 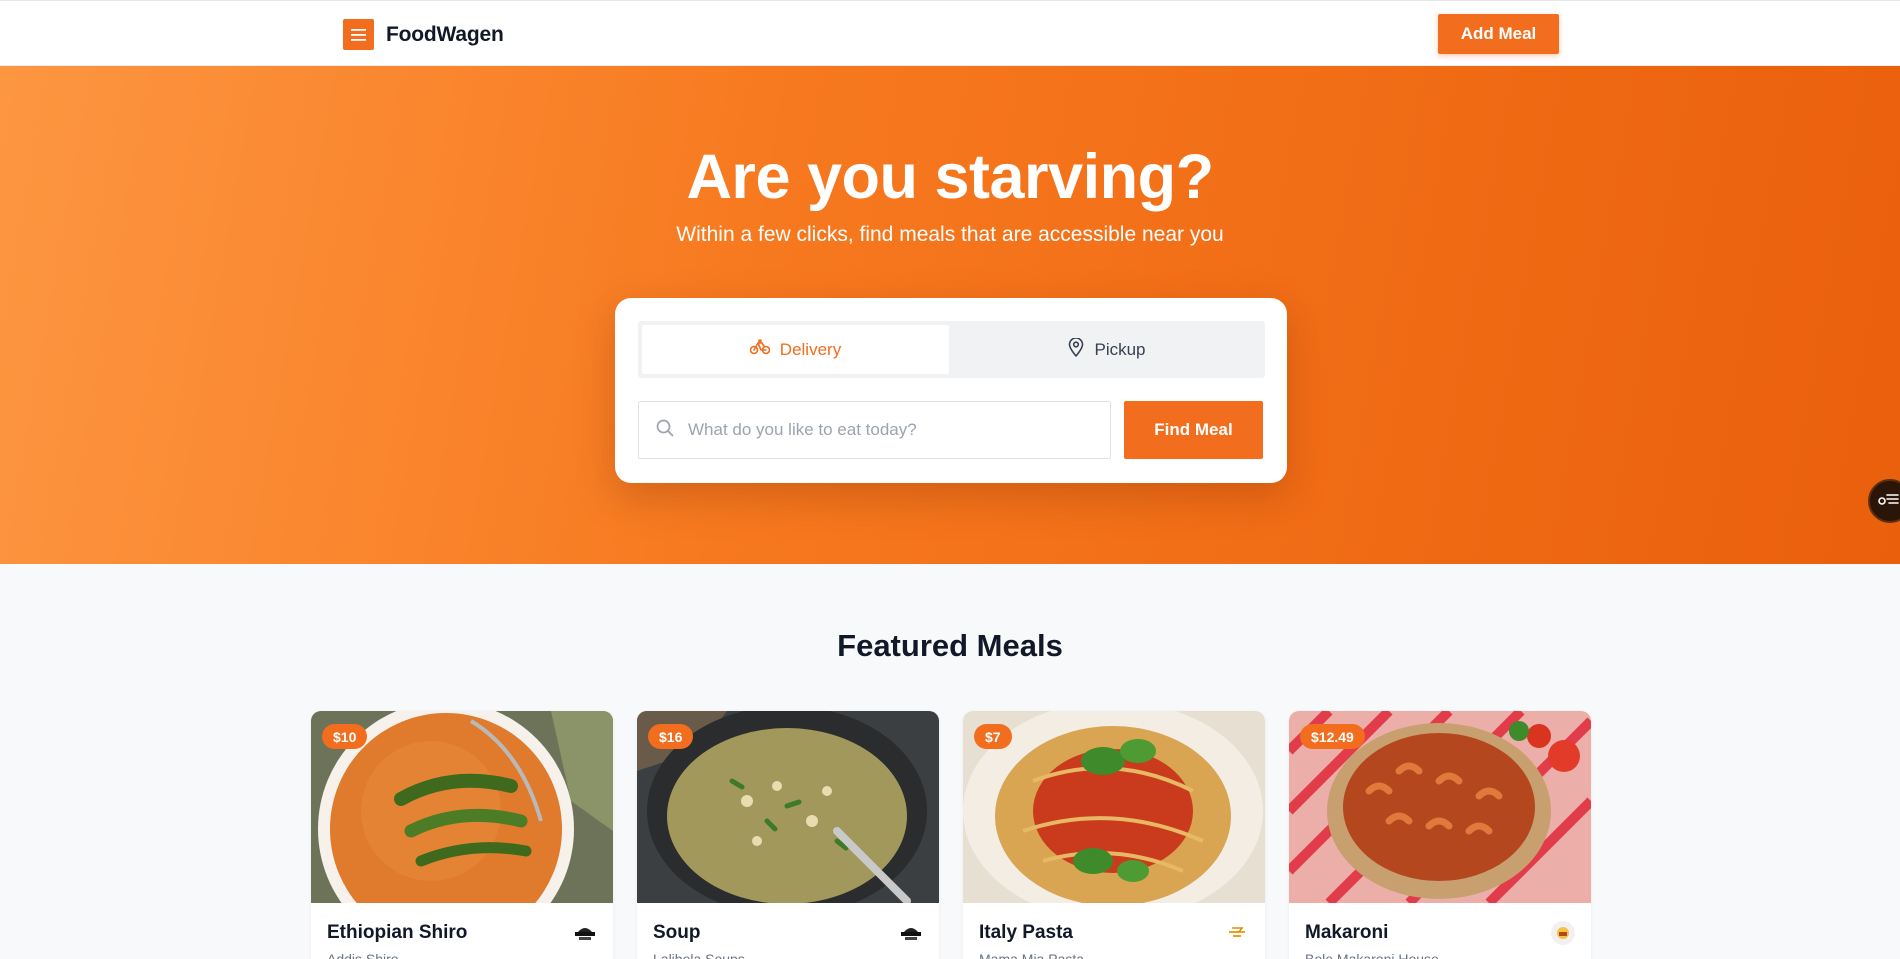 What do you see at coordinates (760, 349) in the screenshot?
I see `bike-icon` at bounding box center [760, 349].